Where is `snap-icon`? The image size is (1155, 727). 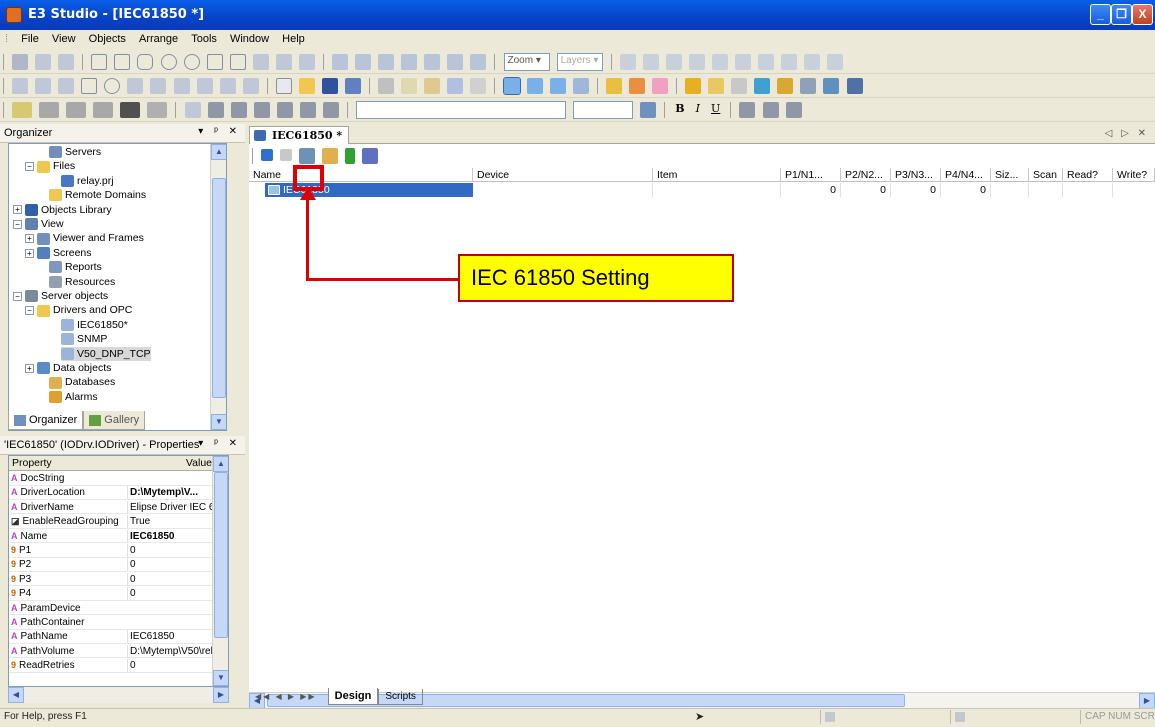
snap-icon is located at coordinates (789, 62).